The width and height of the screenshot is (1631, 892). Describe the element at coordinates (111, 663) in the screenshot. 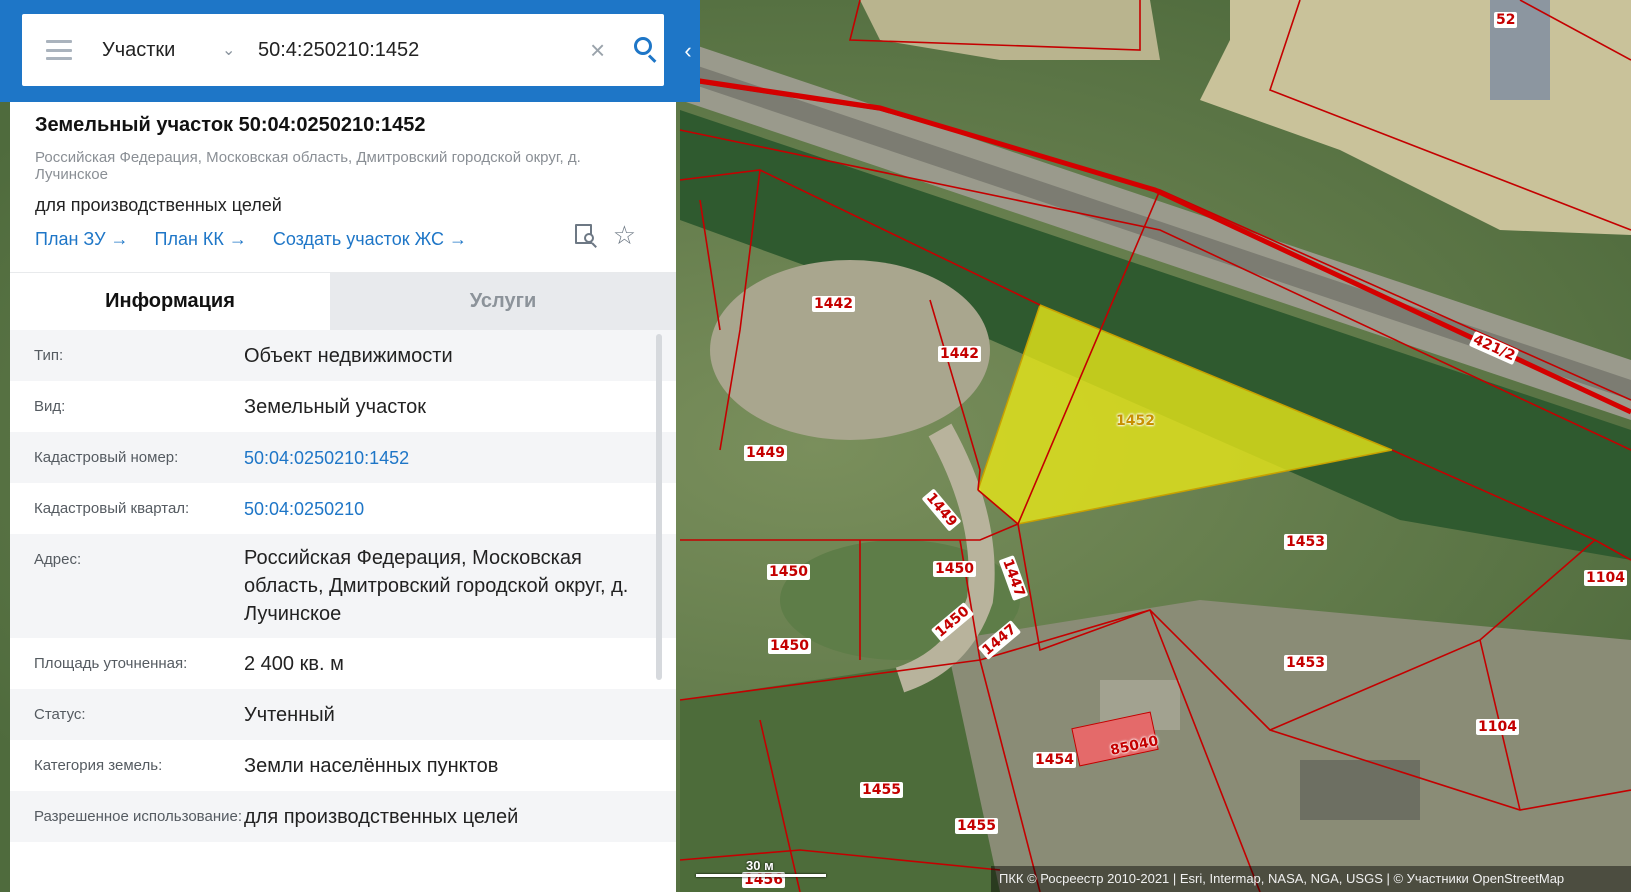

I see `info-label: Площадь уточненная:` at that location.